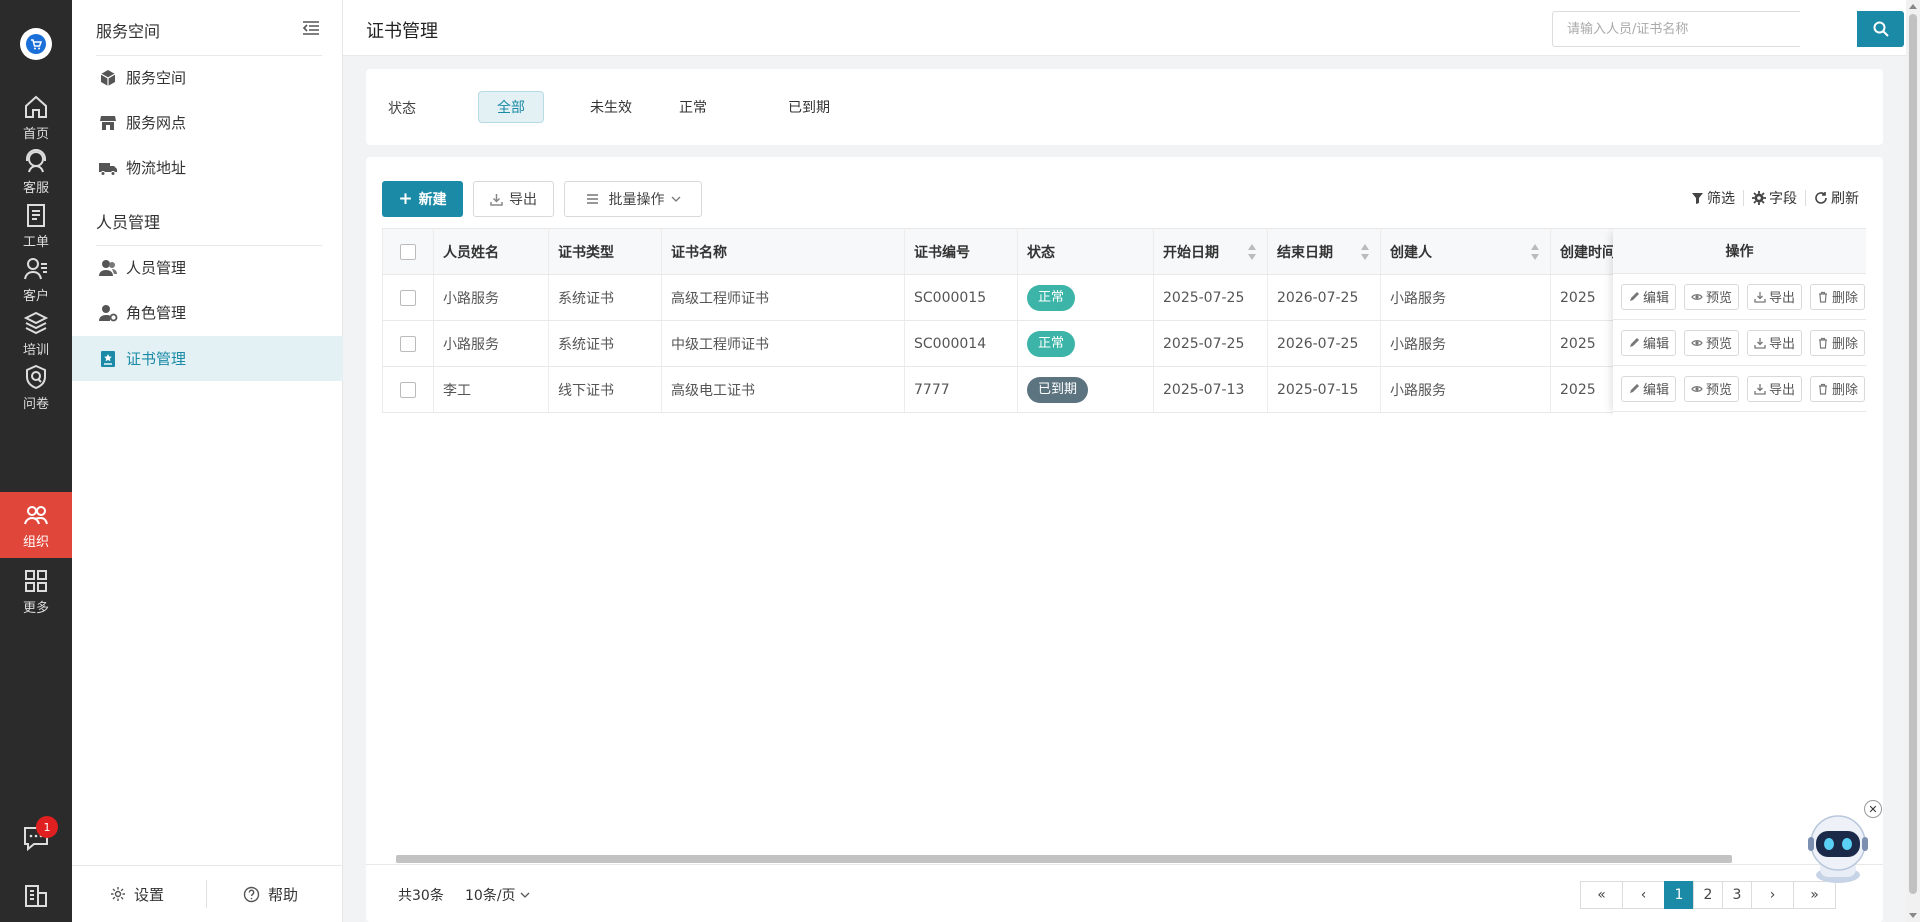 This screenshot has width=1920, height=922. Describe the element at coordinates (611, 107) in the screenshot. I see `filter-option-pending: 未生效` at that location.